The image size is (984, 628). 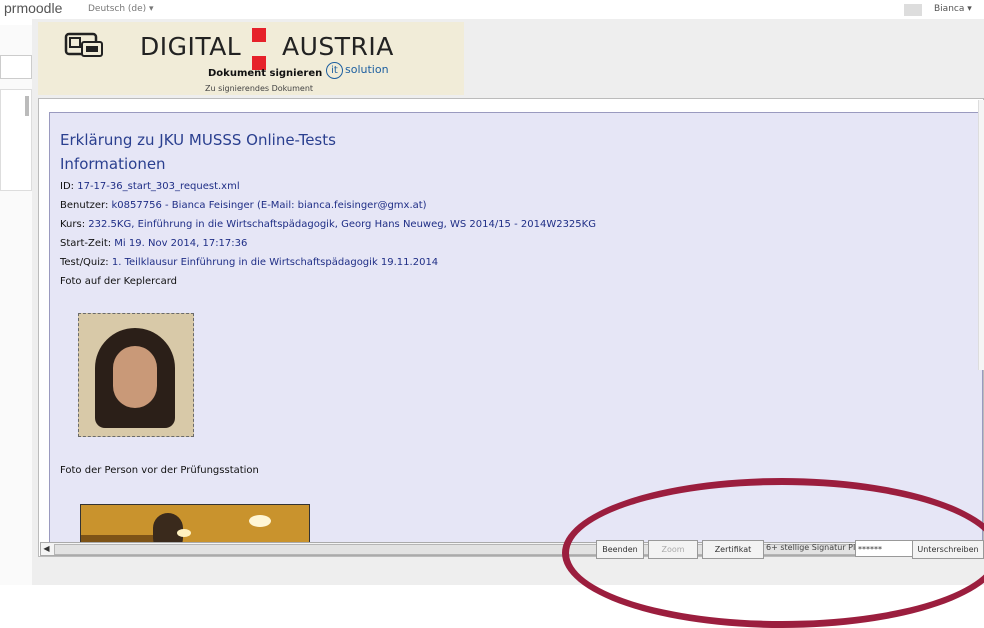 What do you see at coordinates (913, 10) in the screenshot?
I see `user-avatar` at bounding box center [913, 10].